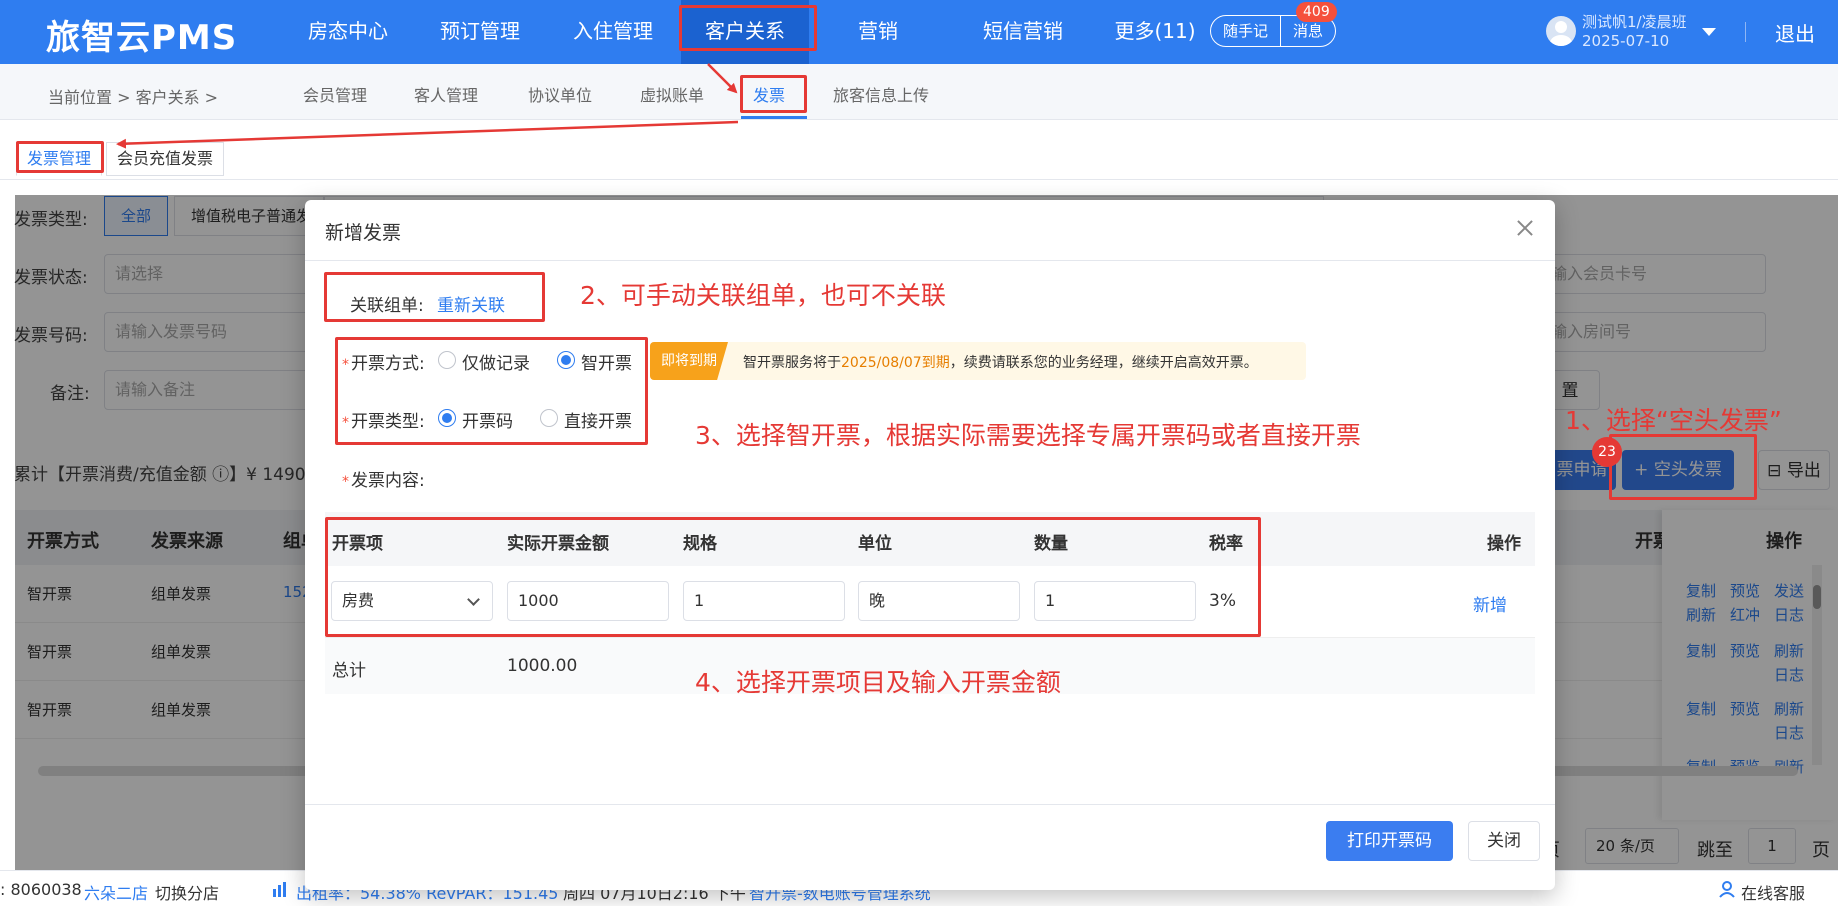 Image resolution: width=1838 pixels, height=906 pixels. What do you see at coordinates (930, 804) in the screenshot?
I see `dialog-footer-divider` at bounding box center [930, 804].